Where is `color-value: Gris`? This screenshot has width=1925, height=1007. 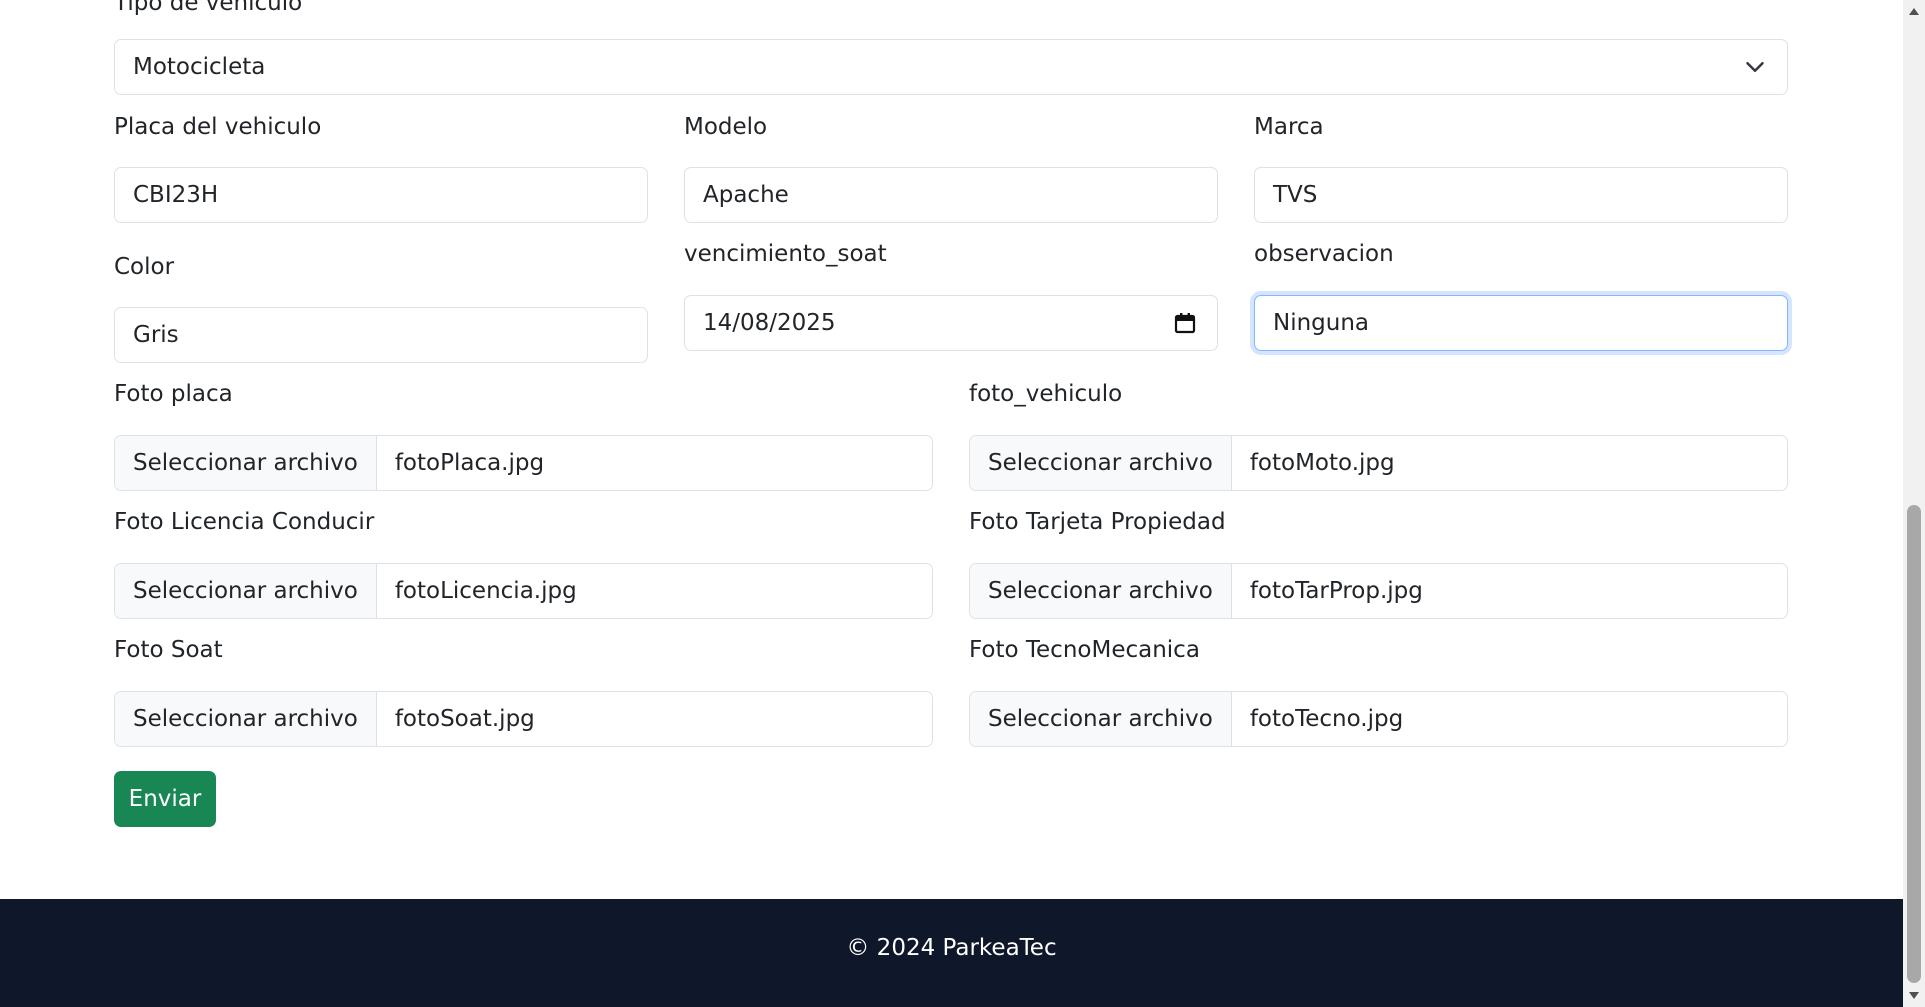
color-value: Gris is located at coordinates (156, 335).